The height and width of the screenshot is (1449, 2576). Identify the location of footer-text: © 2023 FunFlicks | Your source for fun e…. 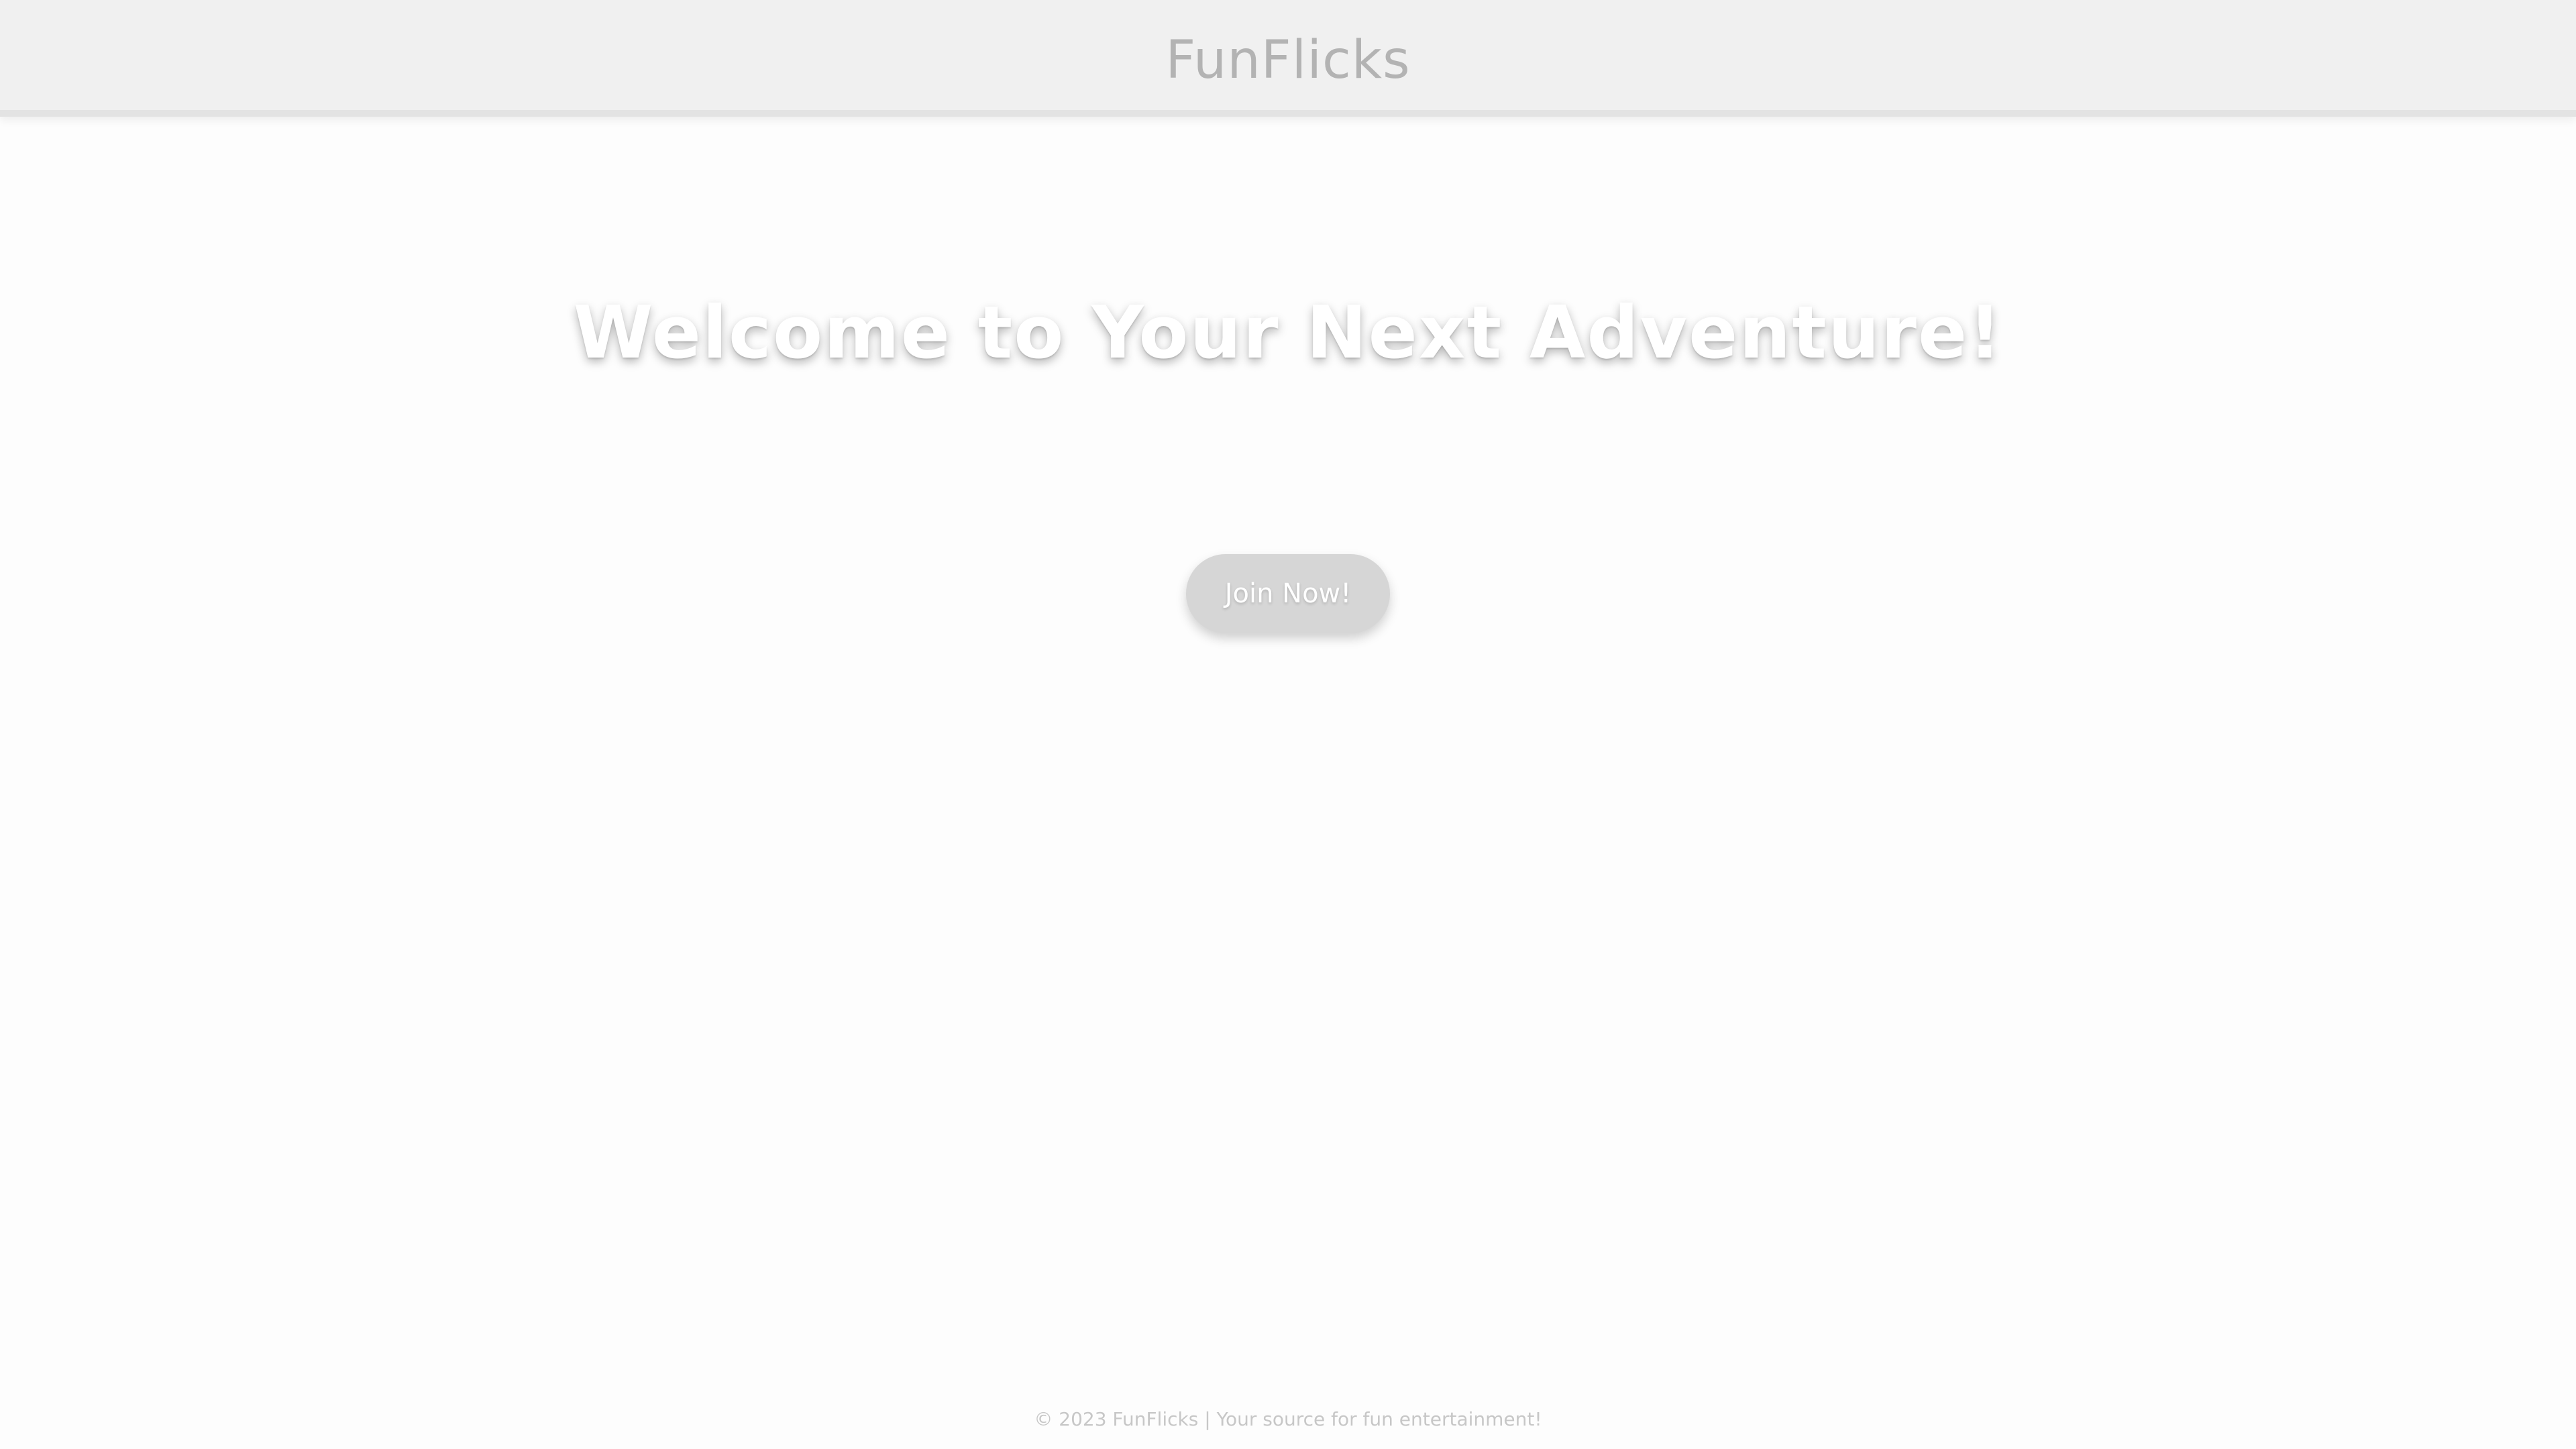
(1288, 1419).